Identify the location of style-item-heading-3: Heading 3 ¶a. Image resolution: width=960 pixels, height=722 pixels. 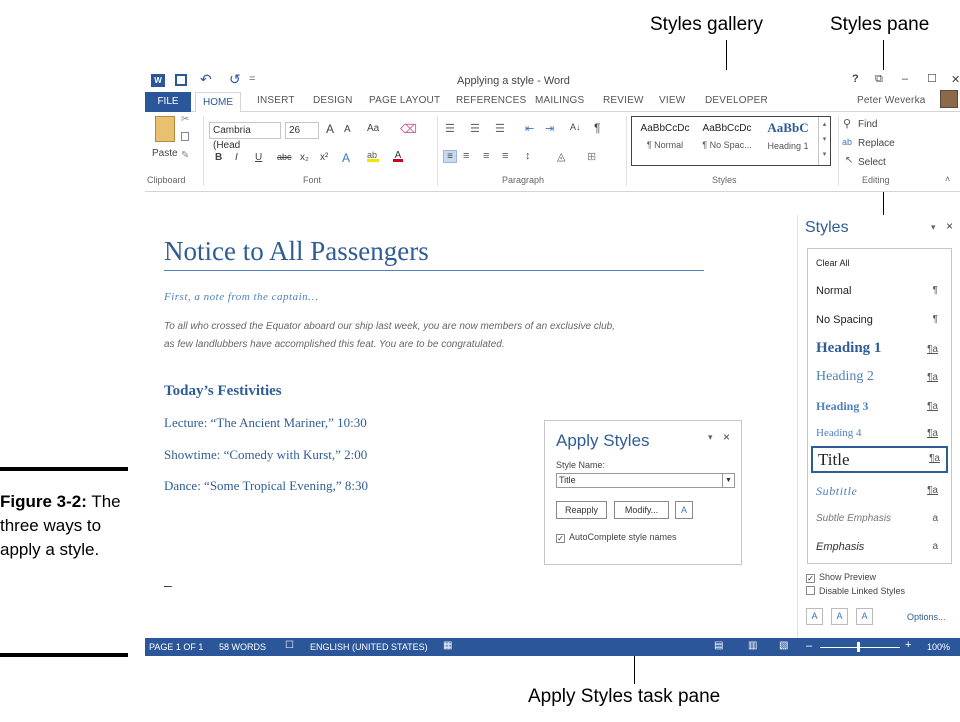
(881, 406).